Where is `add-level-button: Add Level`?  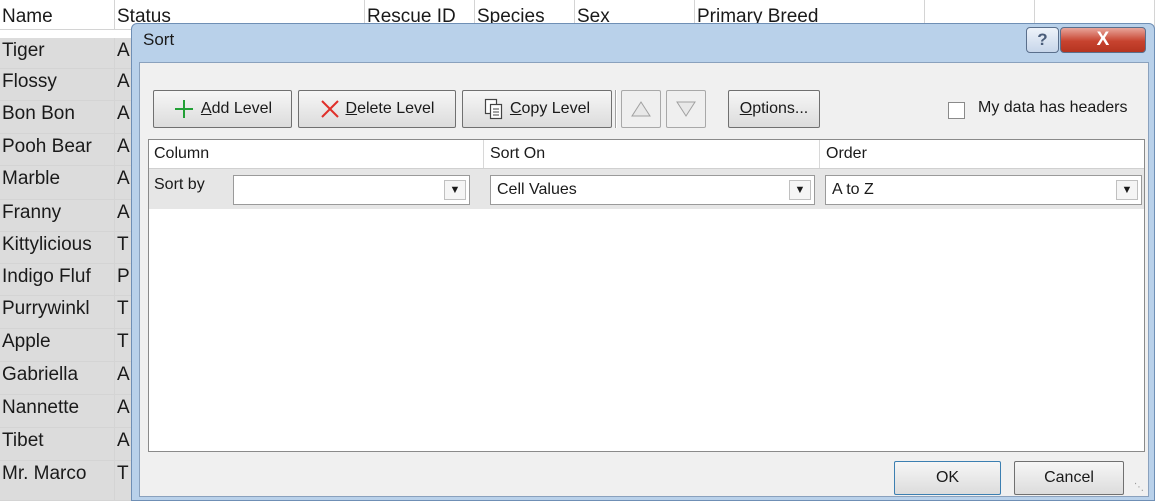 add-level-button: Add Level is located at coordinates (222, 109).